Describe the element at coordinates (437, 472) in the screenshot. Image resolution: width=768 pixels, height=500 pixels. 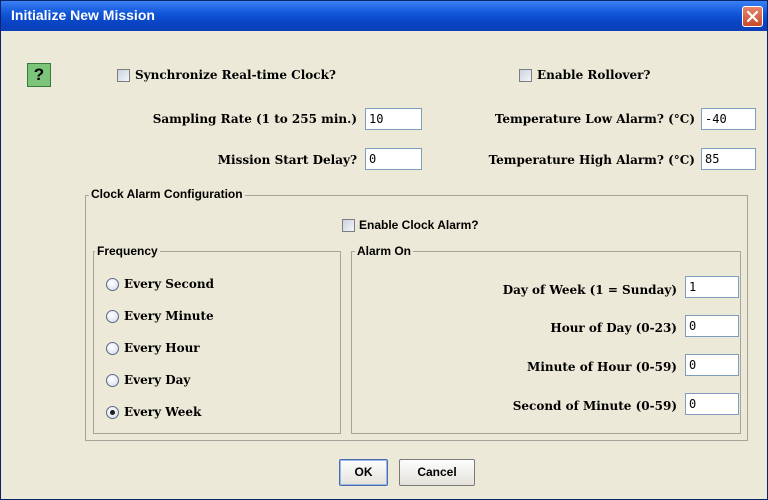
I see `cancel-button: Cancel` at that location.